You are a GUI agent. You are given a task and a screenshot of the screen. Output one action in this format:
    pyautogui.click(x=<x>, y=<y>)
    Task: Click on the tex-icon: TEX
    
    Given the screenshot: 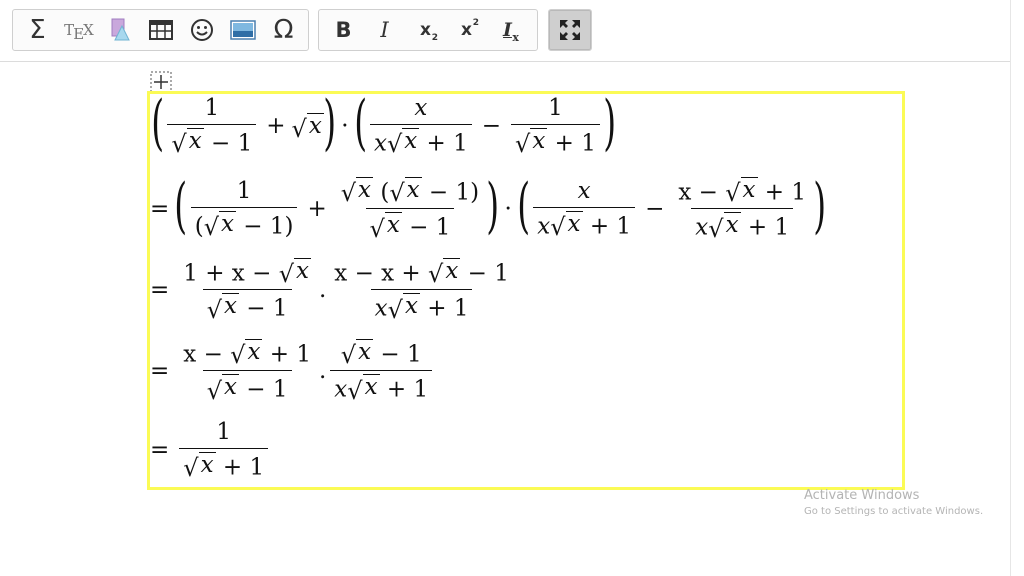 What is the action you would take?
    pyautogui.click(x=79, y=32)
    